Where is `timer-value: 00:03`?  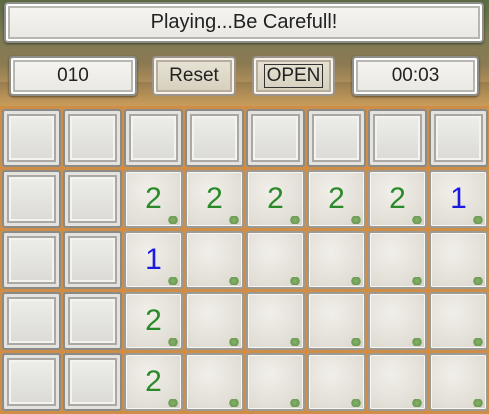 timer-value: 00:03 is located at coordinates (415, 75).